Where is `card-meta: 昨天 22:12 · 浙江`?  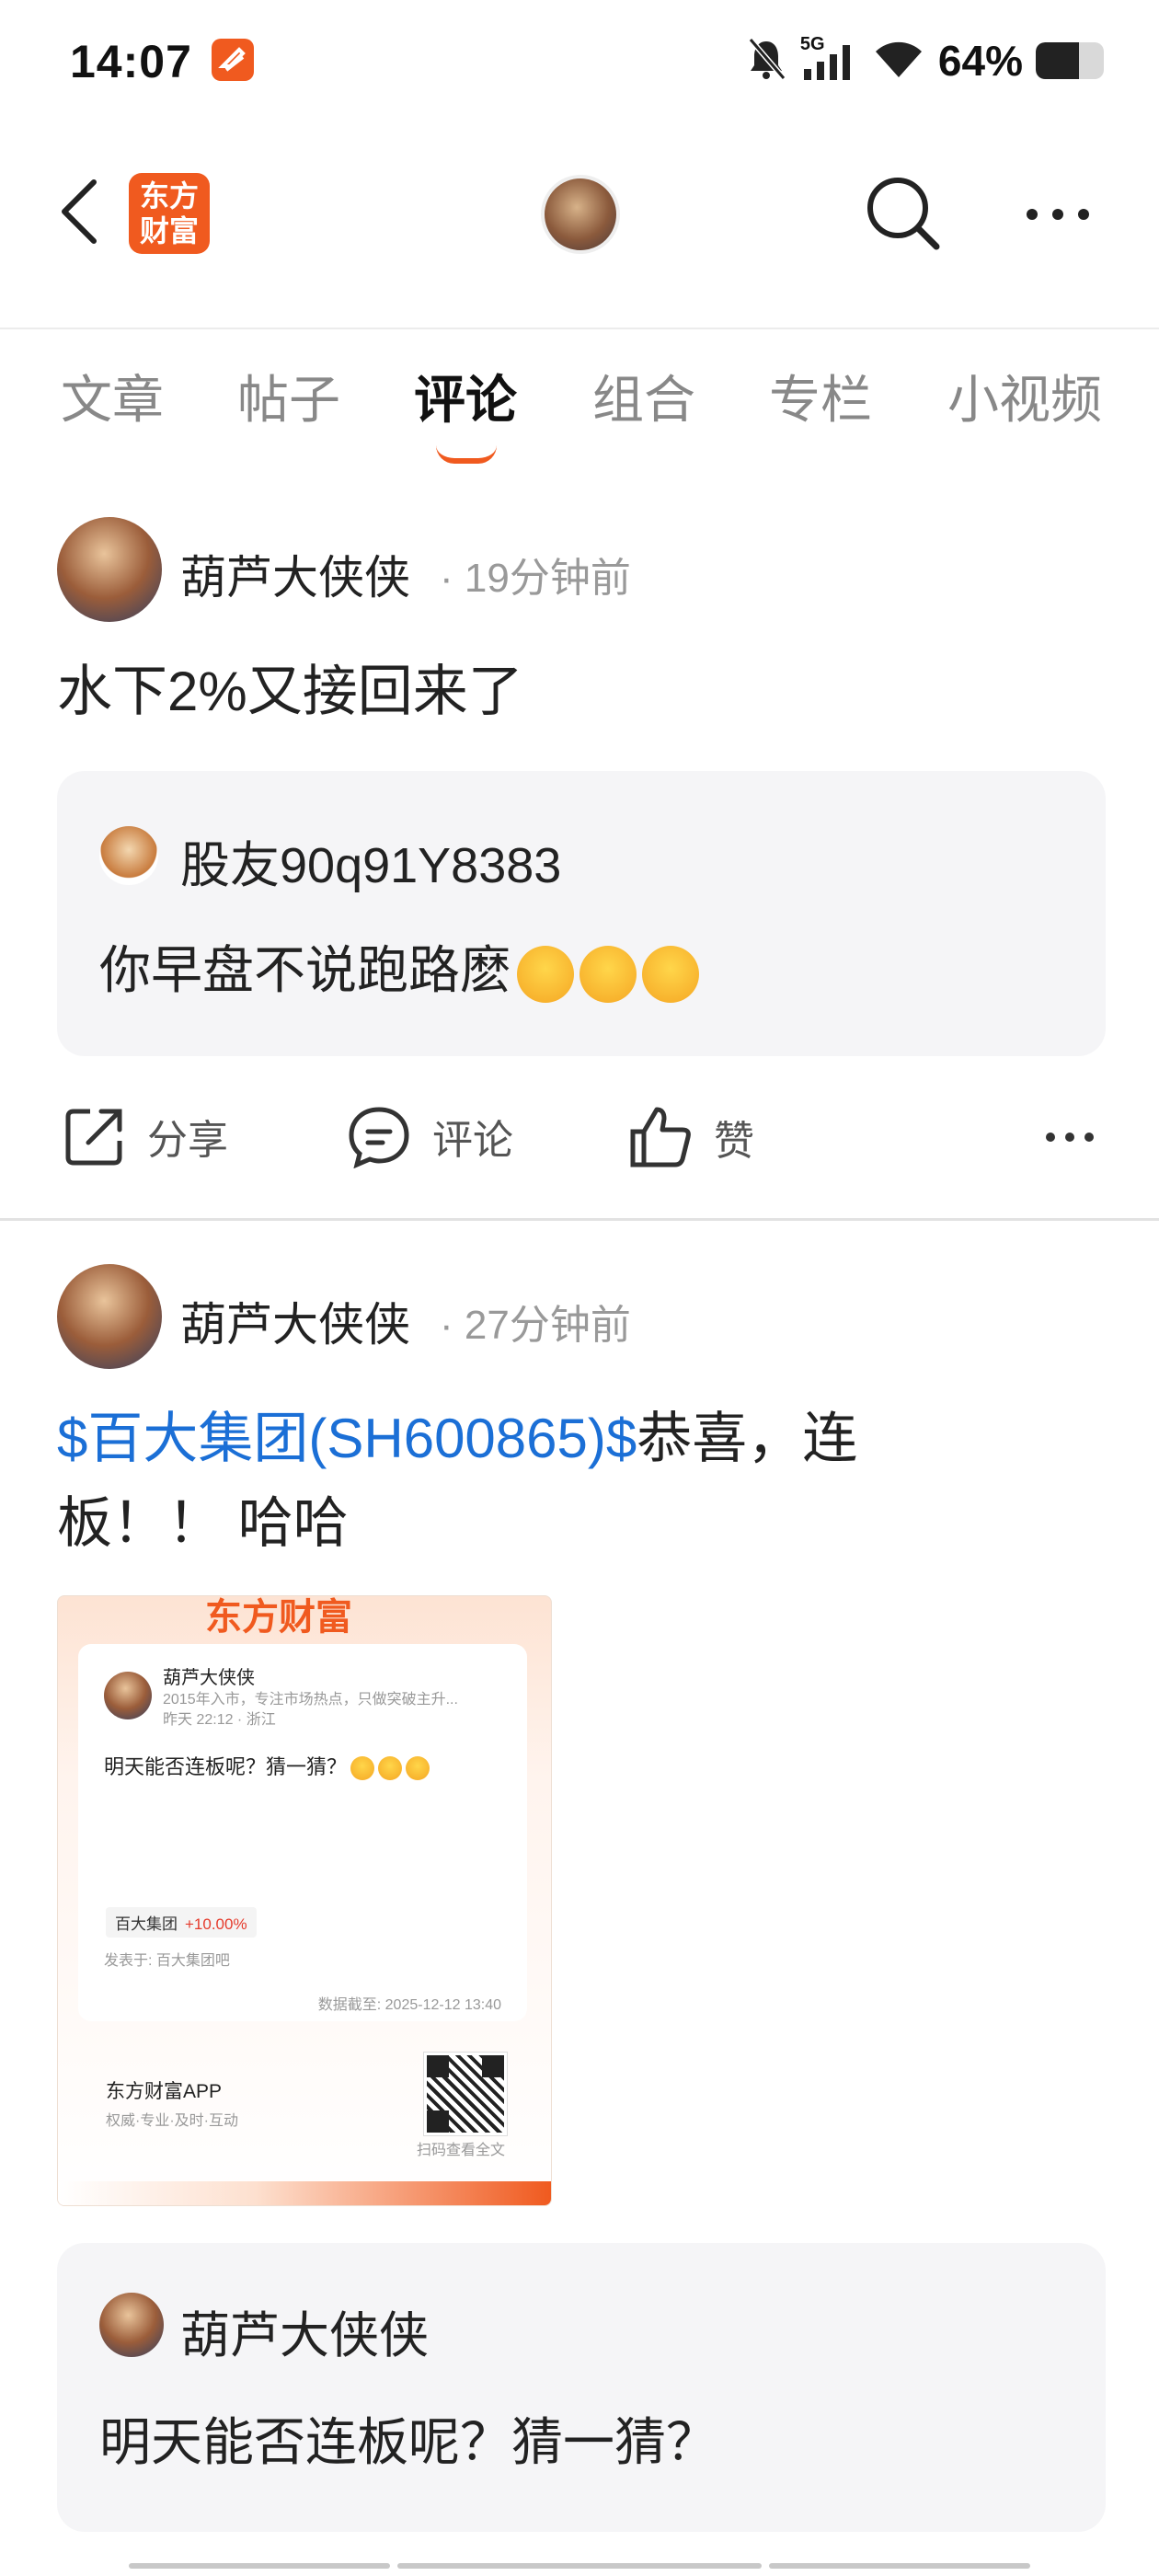
card-meta: 昨天 22:12 · 浙江 is located at coordinates (219, 1720).